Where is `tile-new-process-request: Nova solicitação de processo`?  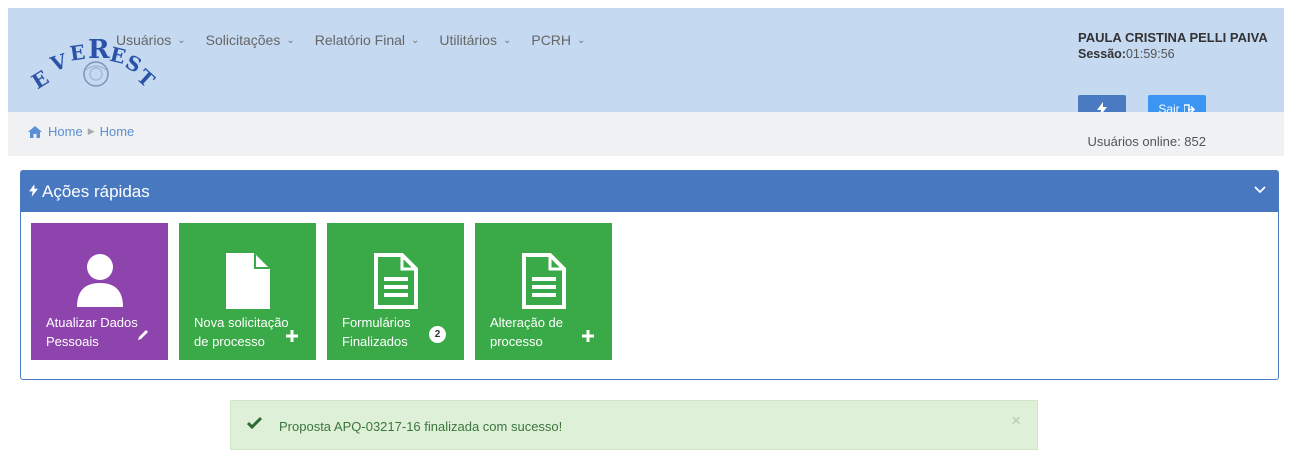 tile-new-process-request: Nova solicitação de processo is located at coordinates (247, 291).